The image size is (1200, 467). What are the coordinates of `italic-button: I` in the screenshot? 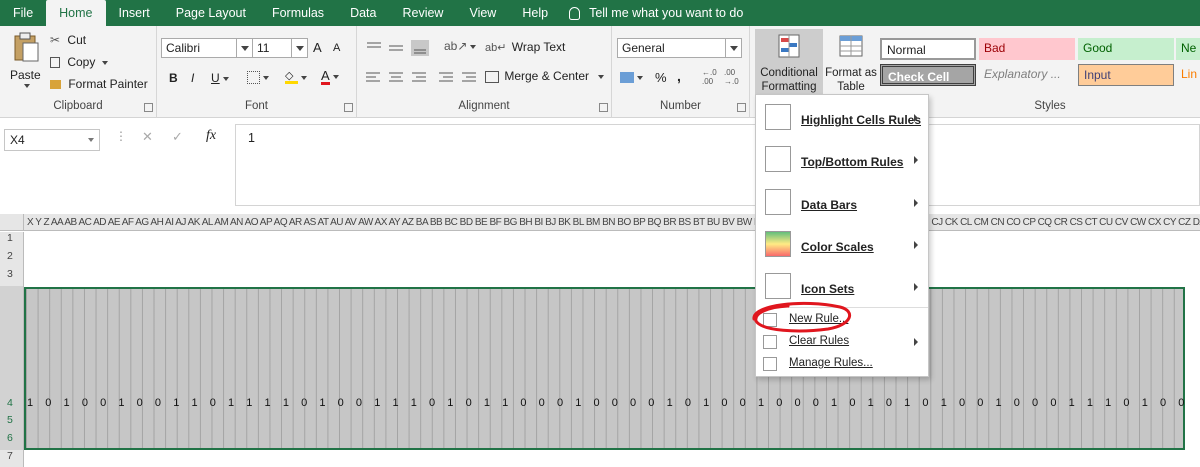 It's located at (192, 78).